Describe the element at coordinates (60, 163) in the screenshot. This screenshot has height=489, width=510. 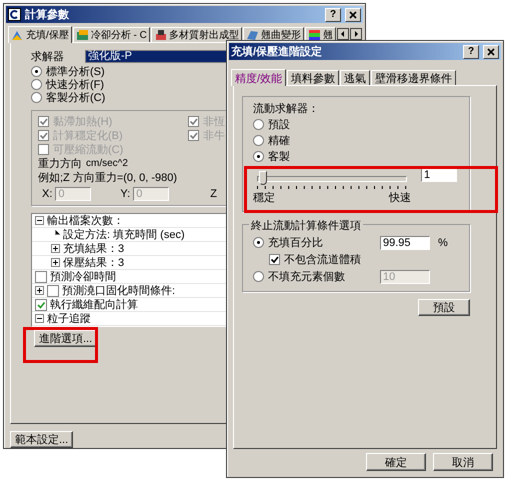
I see `field-label: 重力方向` at that location.